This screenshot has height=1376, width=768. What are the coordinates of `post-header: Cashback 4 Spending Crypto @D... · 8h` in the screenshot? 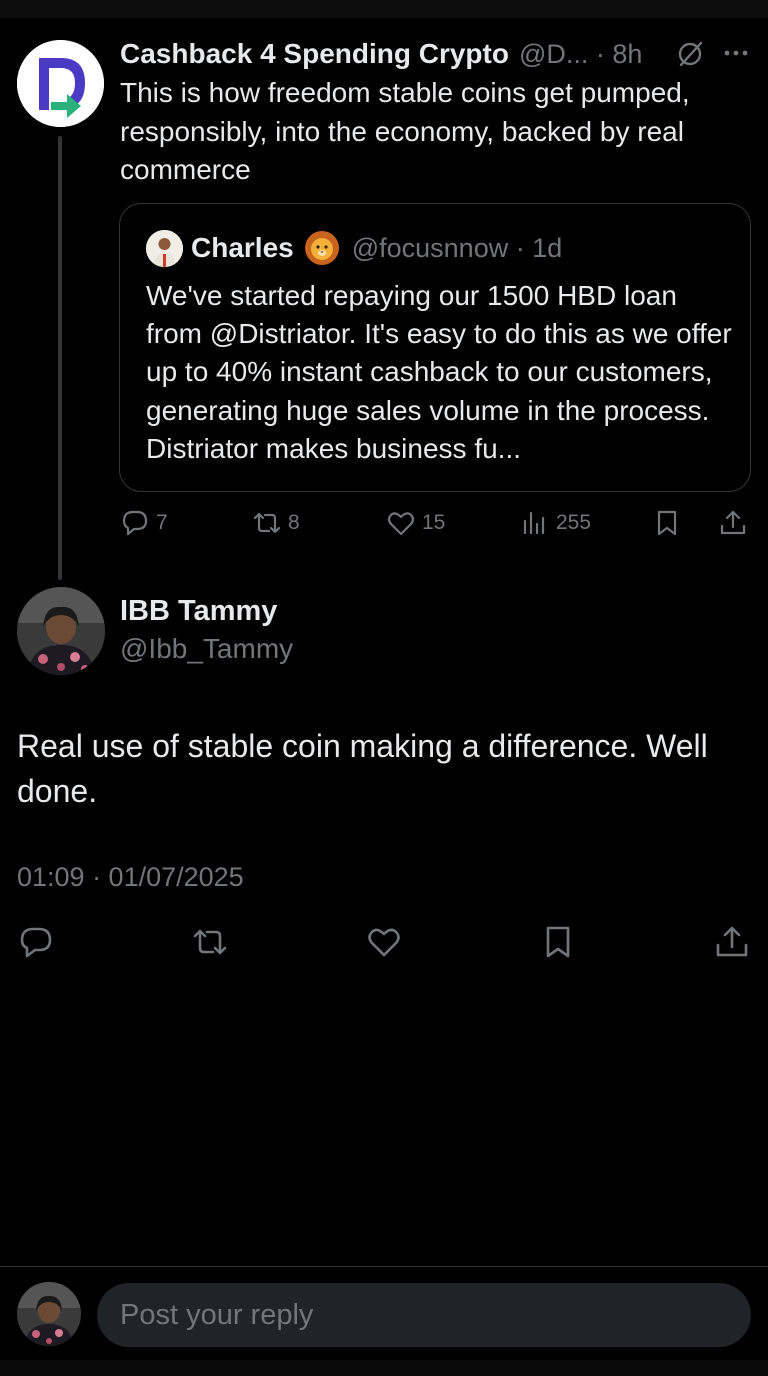 It's located at (440, 54).